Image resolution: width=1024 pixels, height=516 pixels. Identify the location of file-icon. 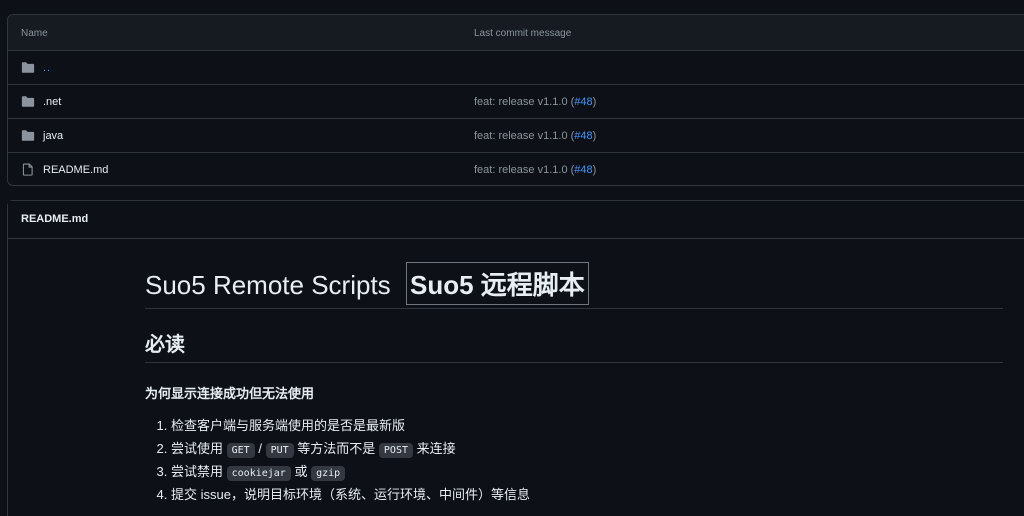
(27, 169).